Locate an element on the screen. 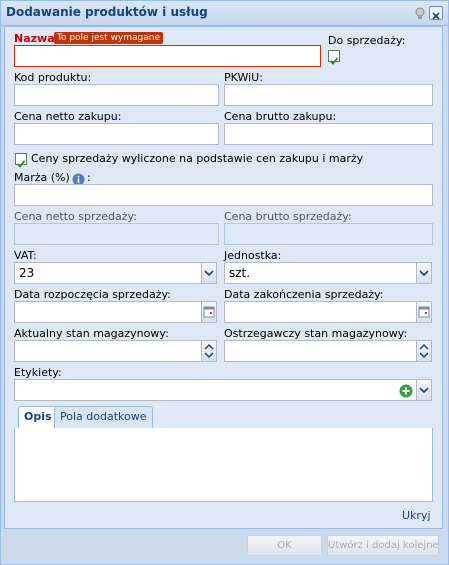  info-icon is located at coordinates (78, 178).